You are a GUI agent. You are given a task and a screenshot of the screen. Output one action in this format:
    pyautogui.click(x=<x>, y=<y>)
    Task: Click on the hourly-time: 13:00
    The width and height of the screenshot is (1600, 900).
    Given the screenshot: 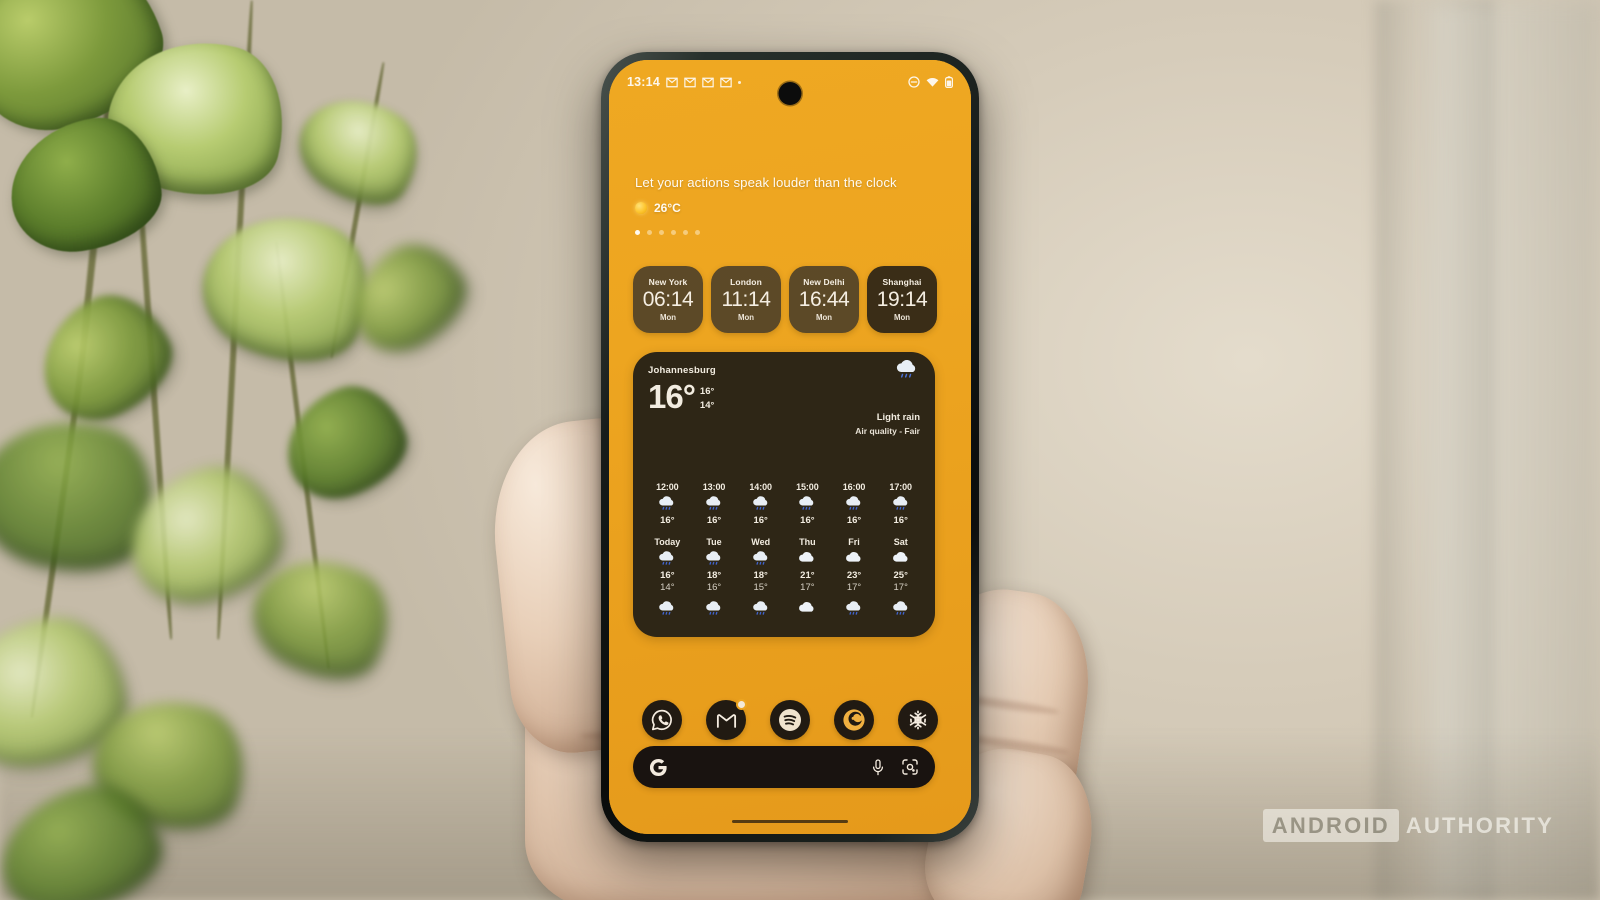 What is the action you would take?
    pyautogui.click(x=714, y=487)
    